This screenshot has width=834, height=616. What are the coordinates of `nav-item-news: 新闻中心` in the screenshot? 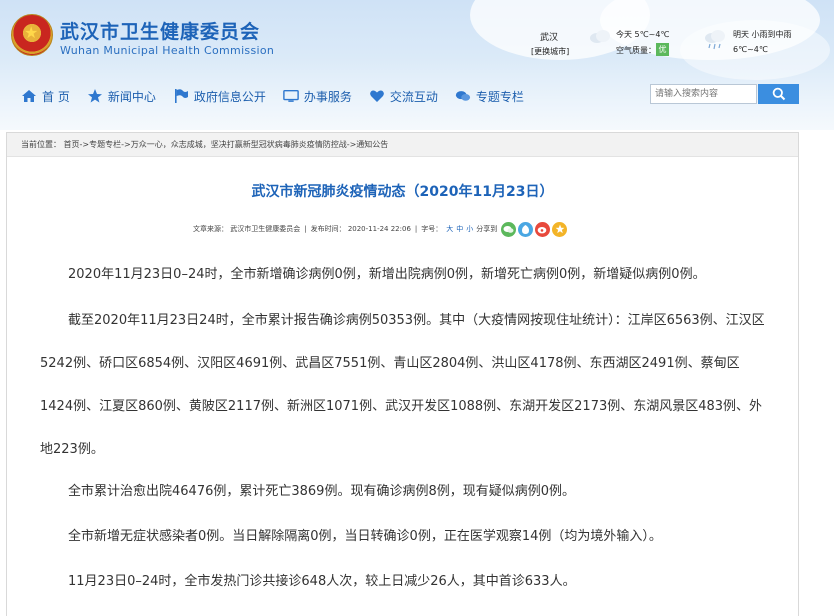 It's located at (121, 96).